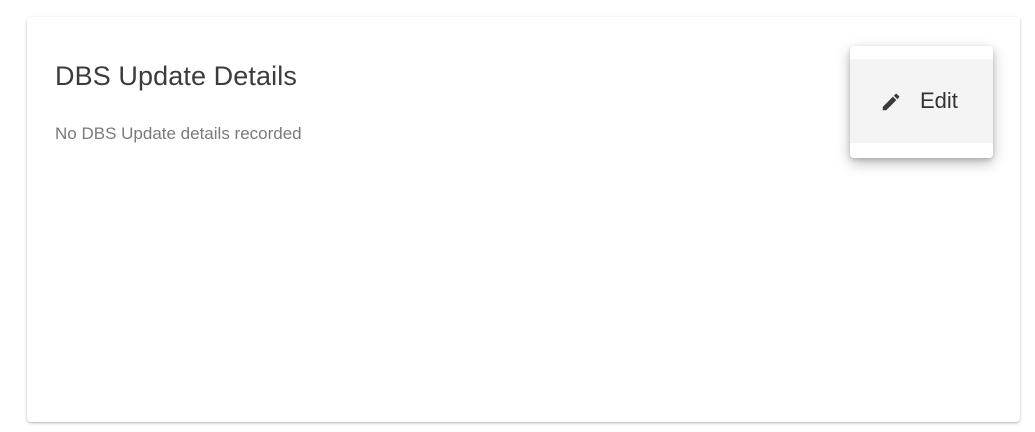 The width and height of the screenshot is (1035, 432). I want to click on edit-label: Edit, so click(939, 100).